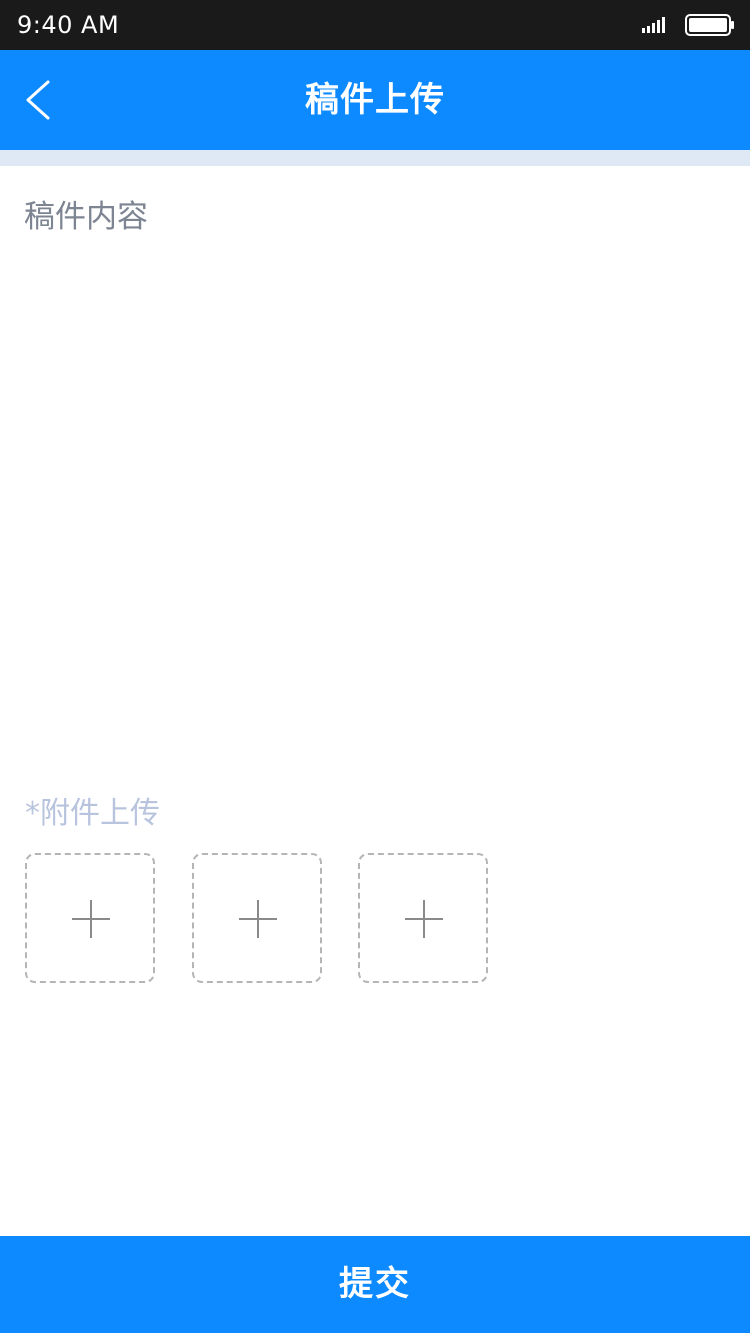 The height and width of the screenshot is (1333, 750). I want to click on nav-bar: 稿件上传, so click(375, 100).